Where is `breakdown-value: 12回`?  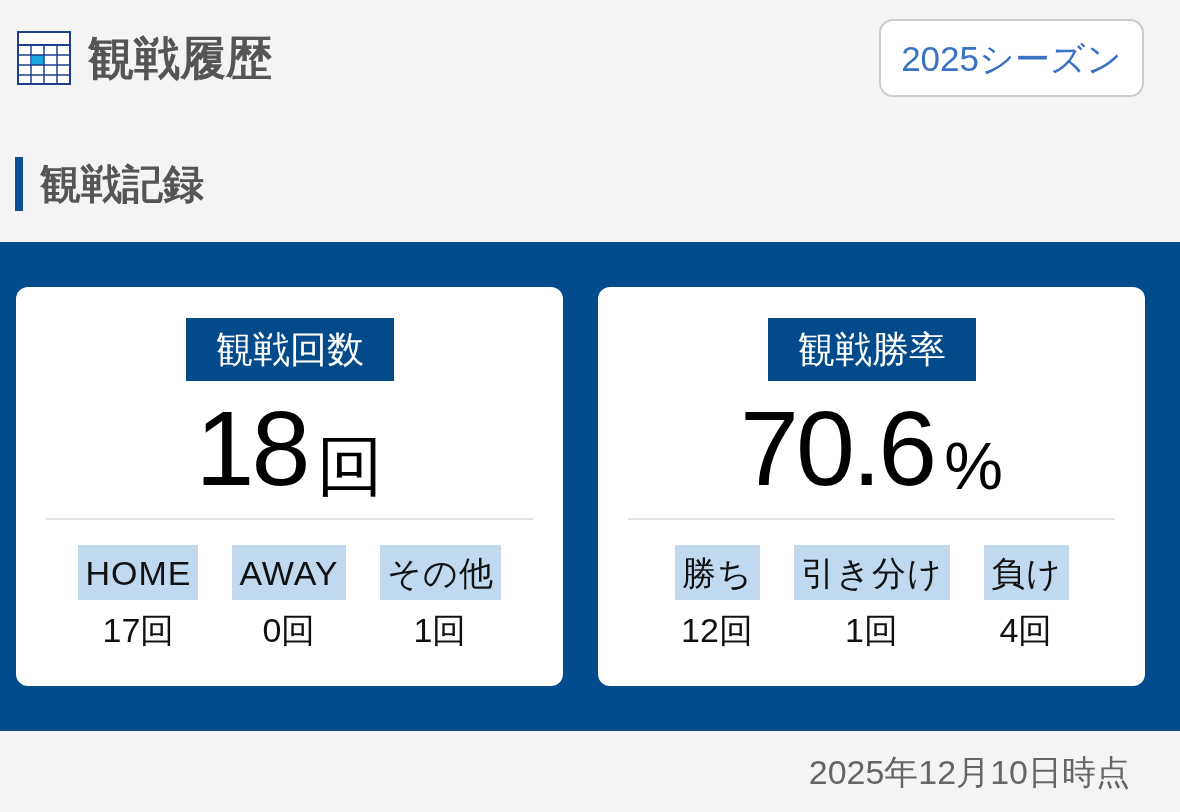
breakdown-value: 12回 is located at coordinates (717, 631).